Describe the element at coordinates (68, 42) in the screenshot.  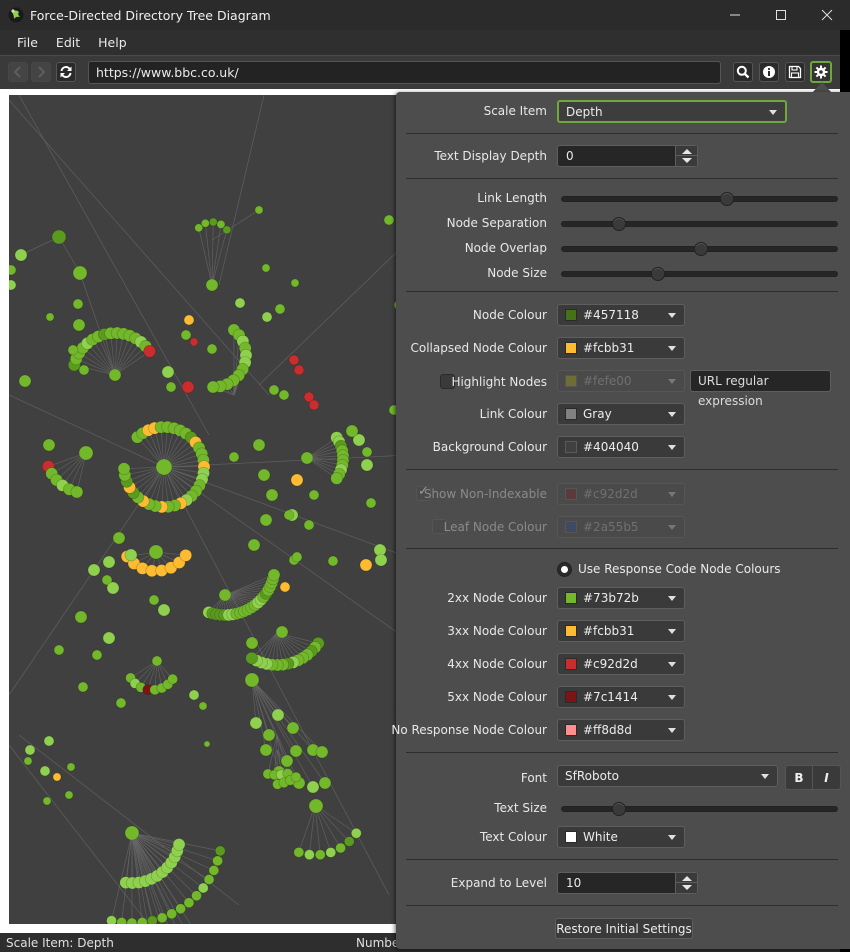
I see `menu-edit: Edit` at that location.